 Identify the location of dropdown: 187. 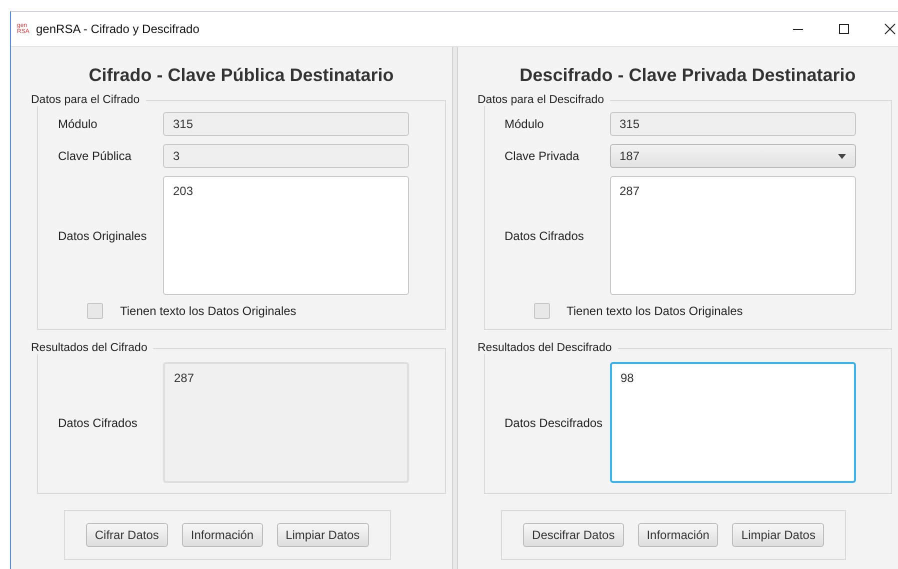
(733, 156).